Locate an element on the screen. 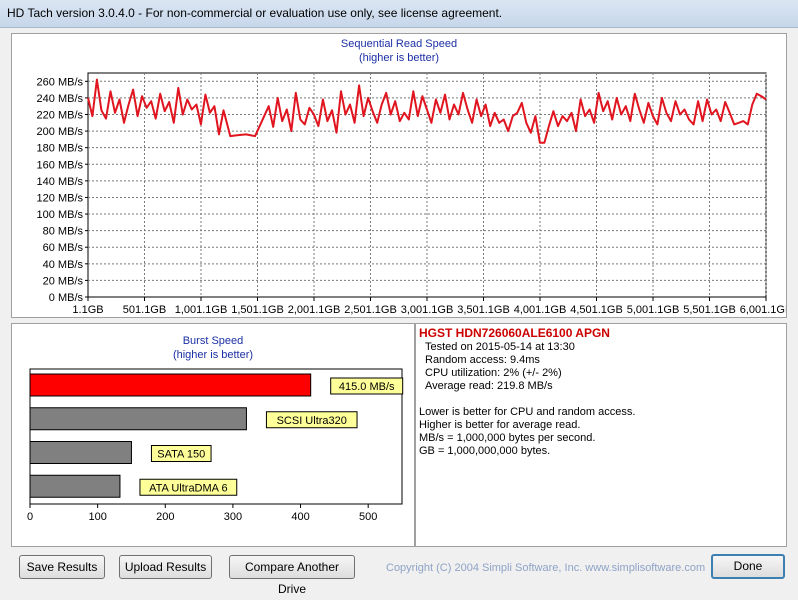 The width and height of the screenshot is (798, 600). seq-y-tick-label: 120 MB/s is located at coordinates (60, 198).